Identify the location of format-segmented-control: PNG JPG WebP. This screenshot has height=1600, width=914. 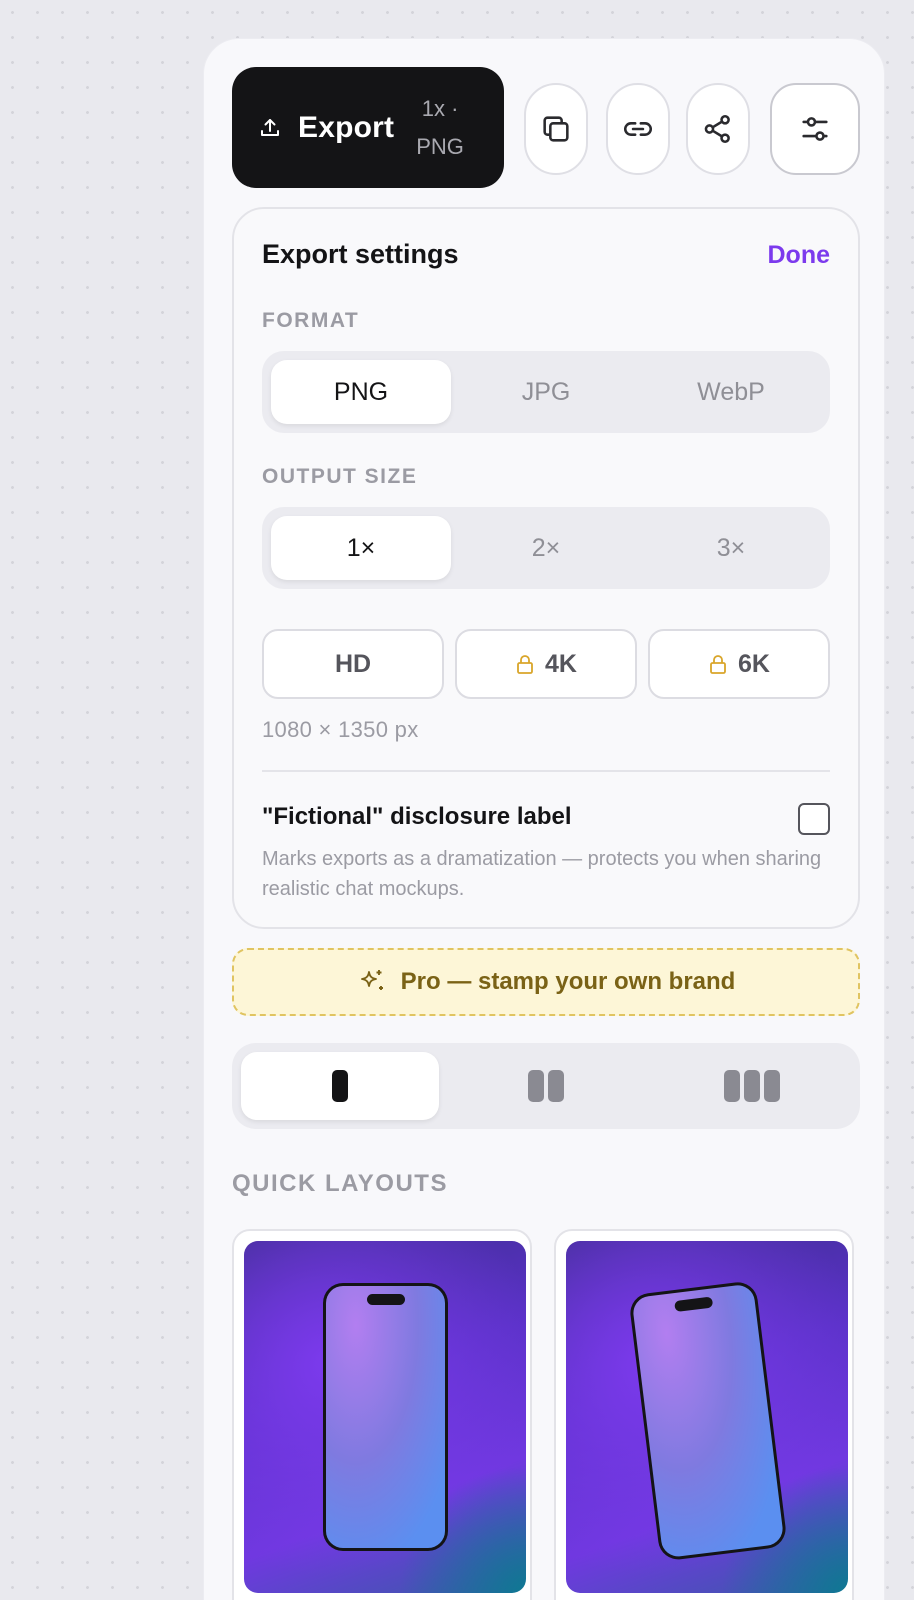
(546, 392).